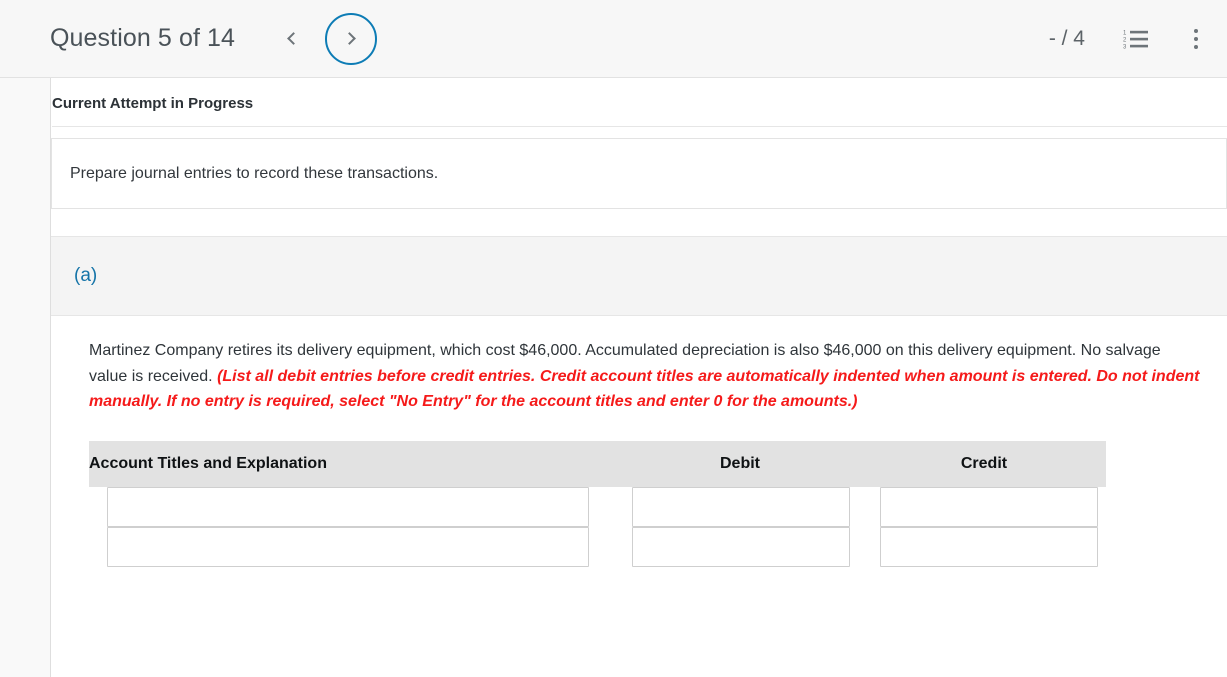 The width and height of the screenshot is (1227, 677). What do you see at coordinates (1125, 47) in the screenshot?
I see `svg-text: 3` at bounding box center [1125, 47].